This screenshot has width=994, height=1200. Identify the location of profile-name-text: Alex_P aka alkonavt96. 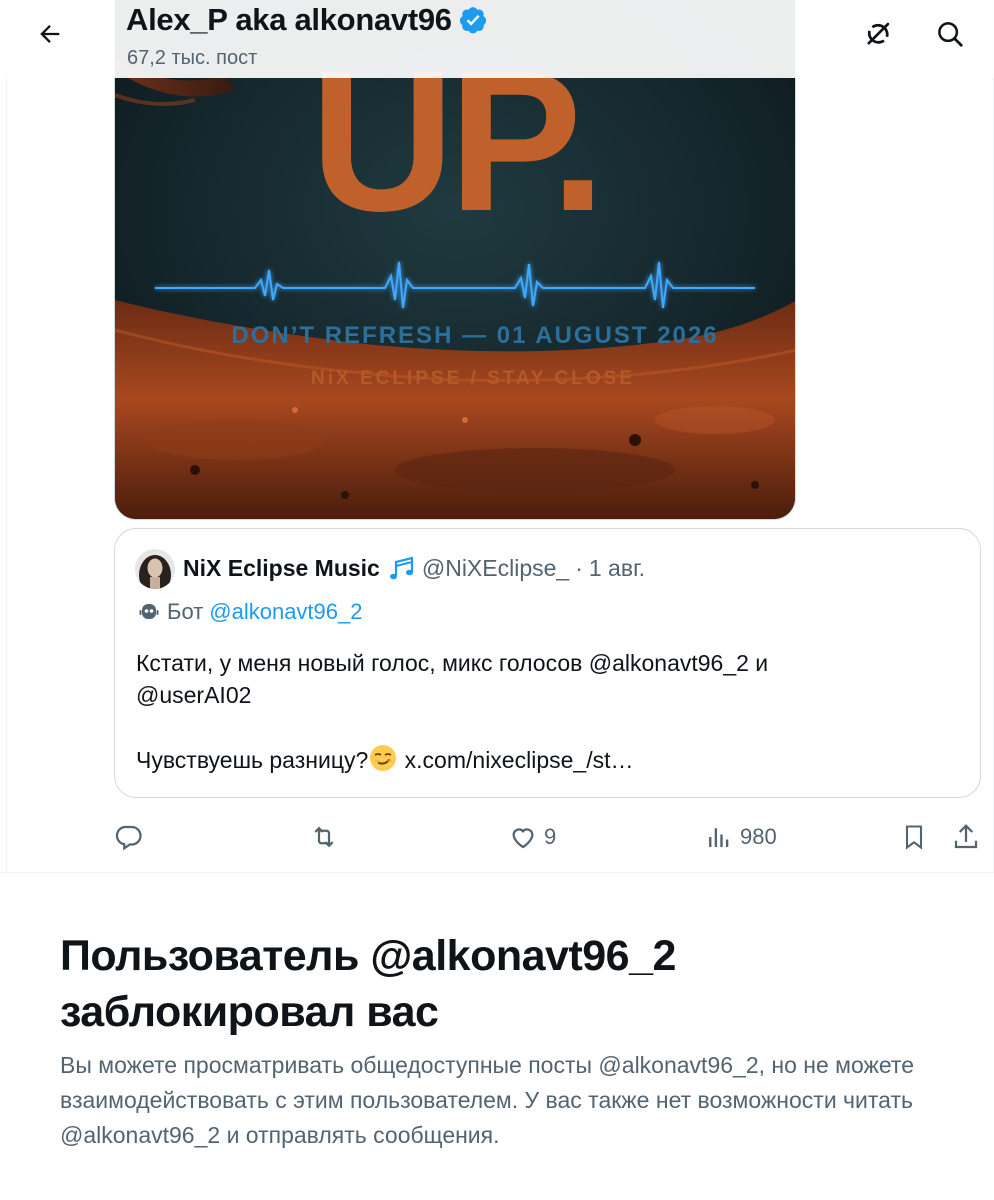
(289, 19).